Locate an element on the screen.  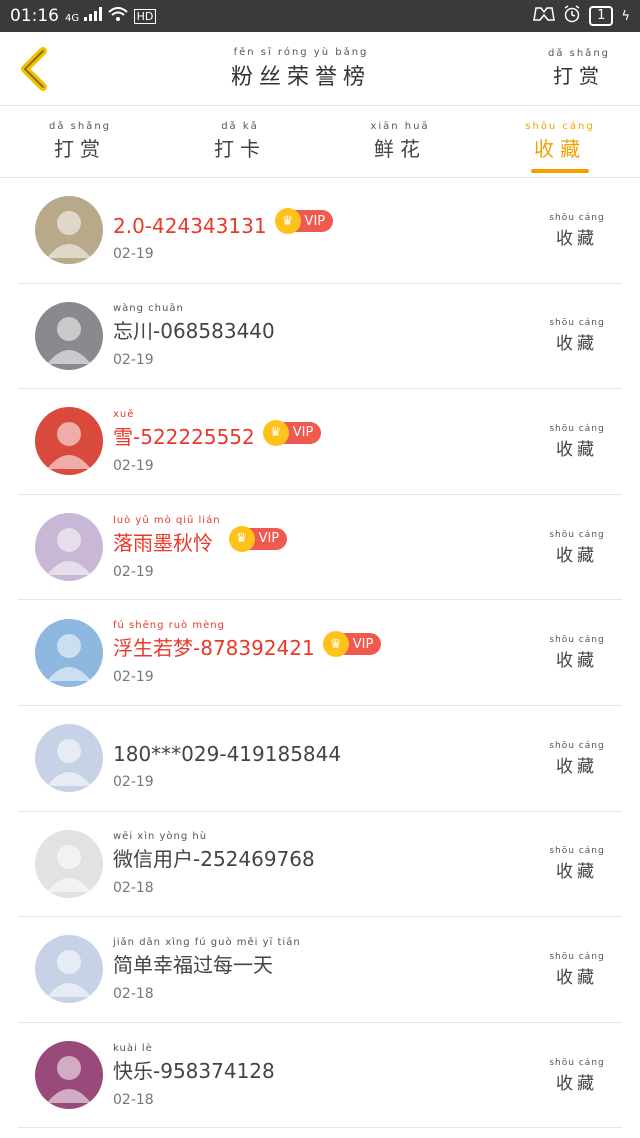
fan-name-pinyin: jiǎn dān xìng fú guò měi yī tiān is located at coordinates (207, 942).